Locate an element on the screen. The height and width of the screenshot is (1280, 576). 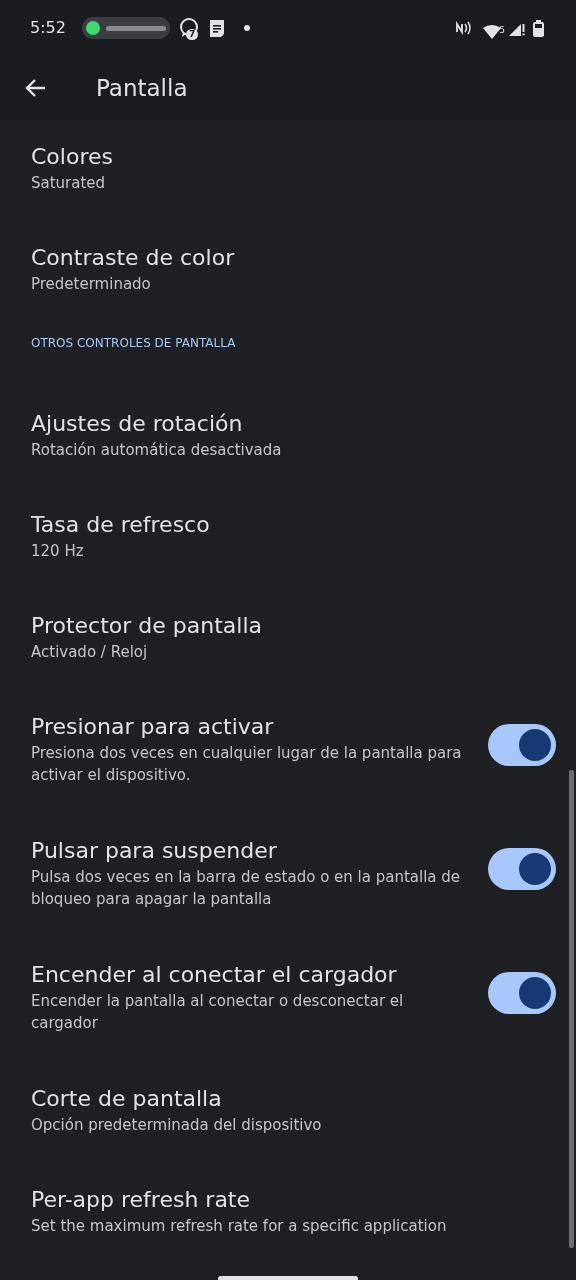
wifi-label: 5 is located at coordinates (502, 30).